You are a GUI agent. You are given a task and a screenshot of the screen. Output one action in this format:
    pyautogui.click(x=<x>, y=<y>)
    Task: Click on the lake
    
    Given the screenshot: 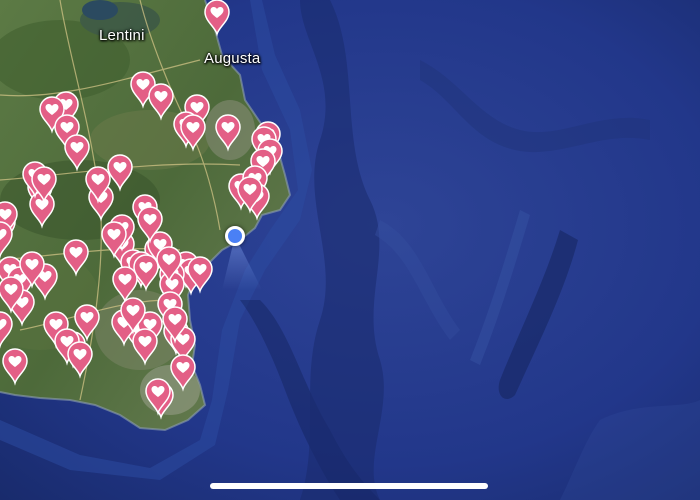 What is the action you would take?
    pyautogui.click(x=100, y=10)
    